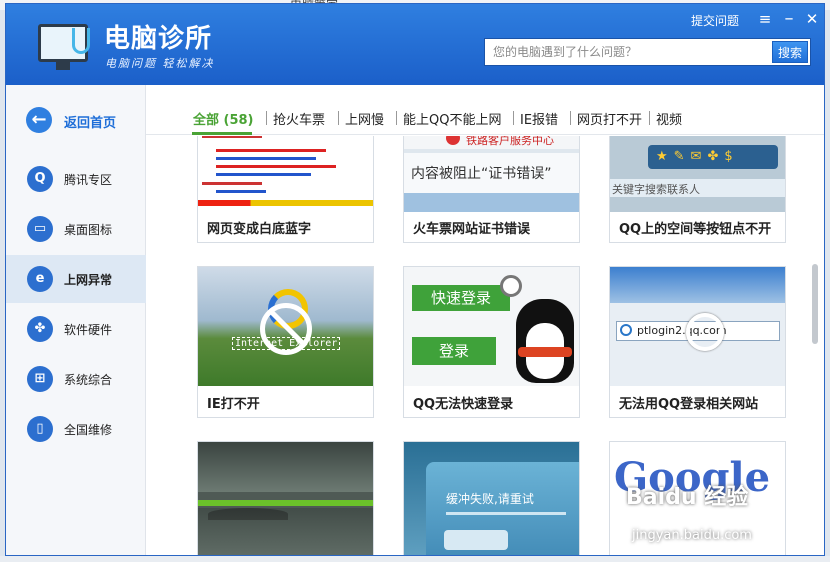 This screenshot has height=562, width=830. I want to click on article-card: ★✎✉✤$ 关键字搜索联系人 QQ上的空间等按钮点不开, so click(697, 189).